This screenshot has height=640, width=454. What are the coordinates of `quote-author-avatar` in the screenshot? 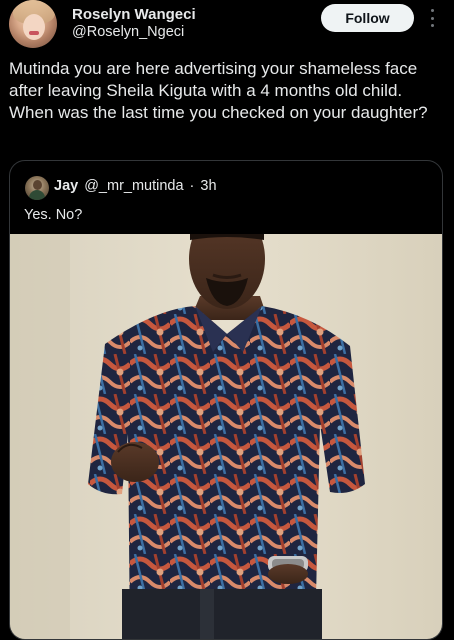 It's located at (37, 188).